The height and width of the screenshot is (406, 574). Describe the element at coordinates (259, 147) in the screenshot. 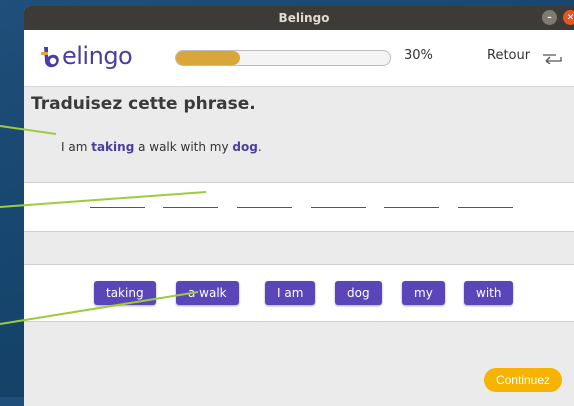

I see `sentence-text: .` at that location.